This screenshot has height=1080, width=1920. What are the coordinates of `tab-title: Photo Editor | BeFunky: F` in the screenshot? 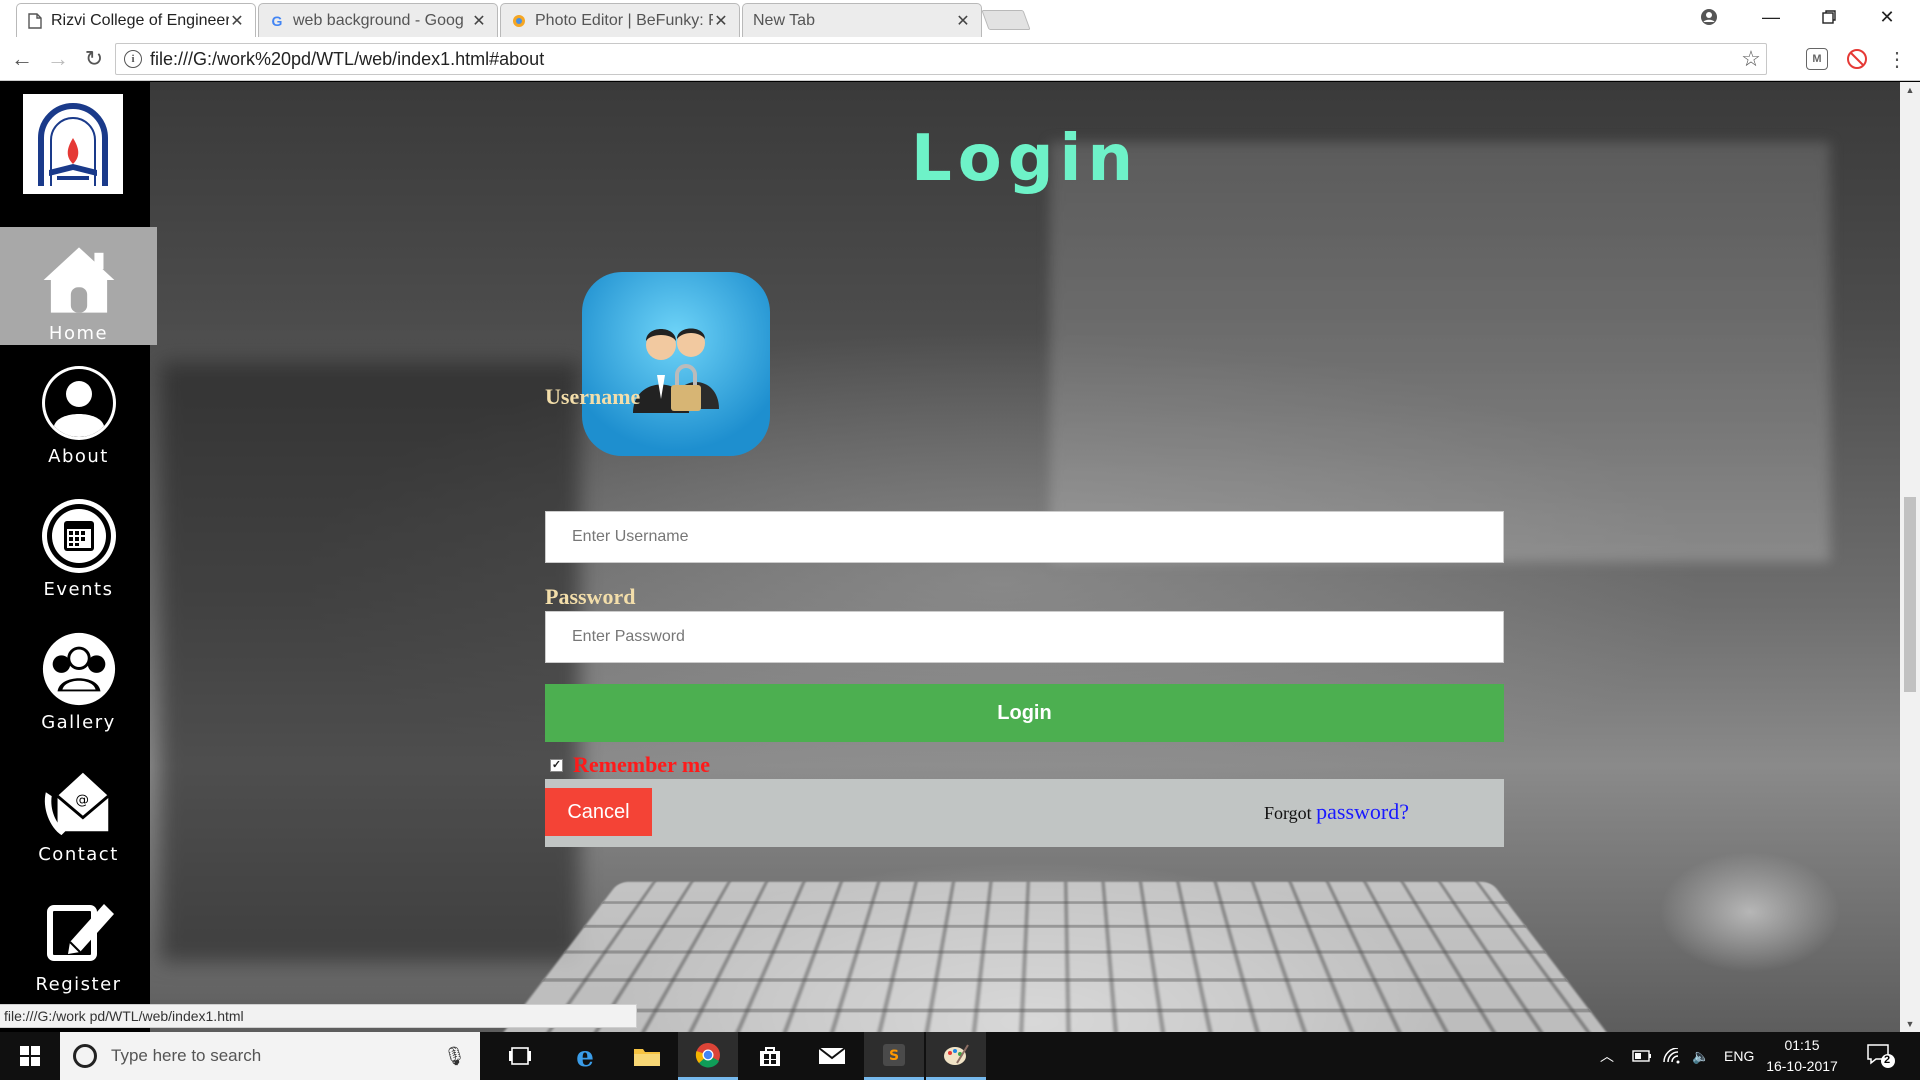 It's located at (624, 20).